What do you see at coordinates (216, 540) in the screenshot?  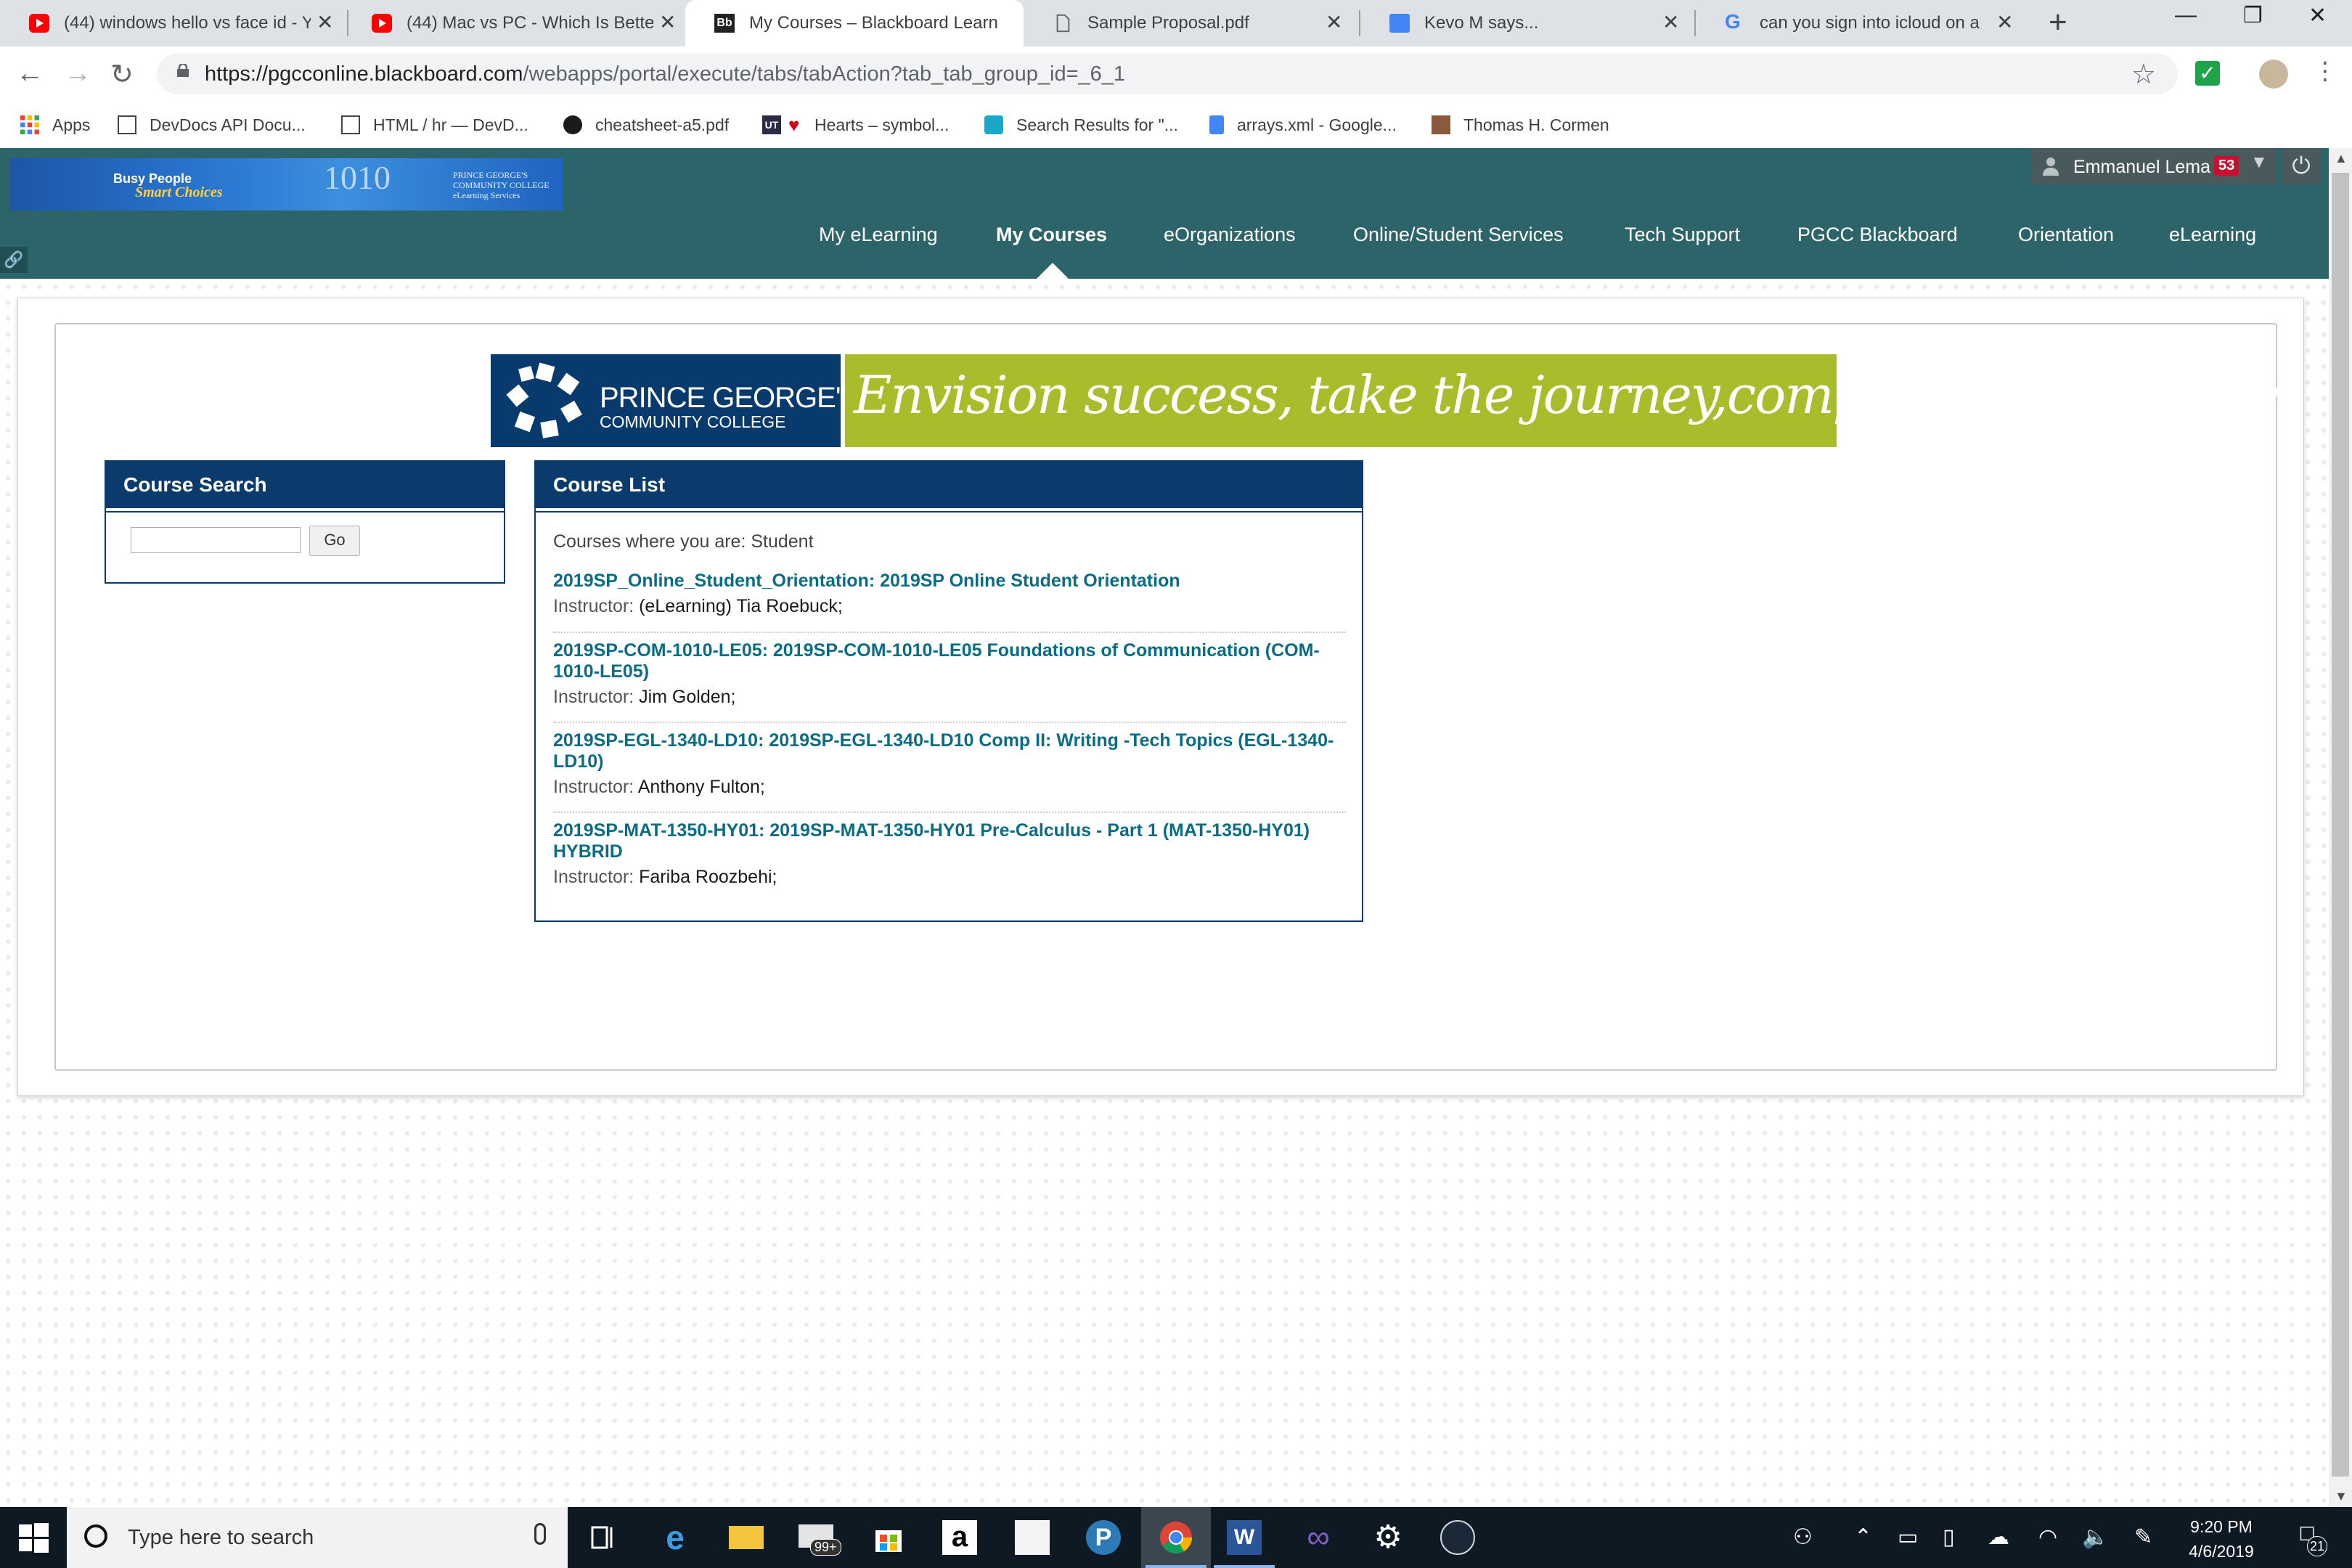 I see `course-search-input` at bounding box center [216, 540].